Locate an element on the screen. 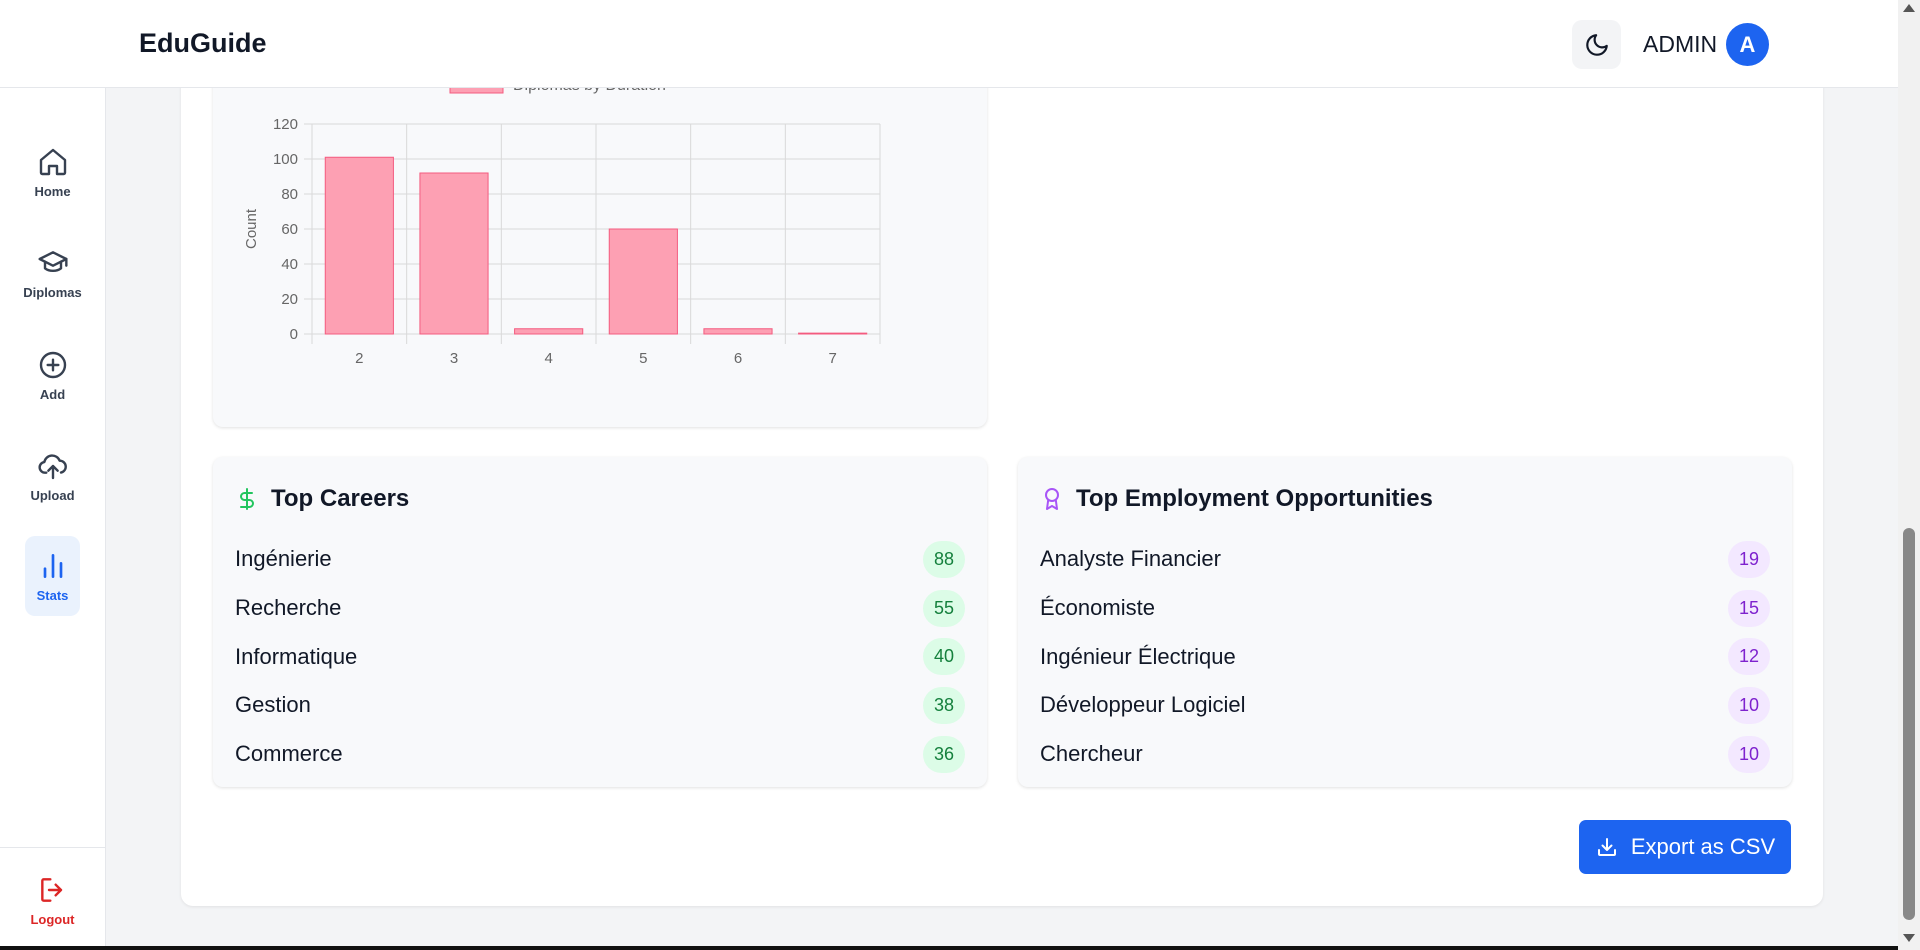 This screenshot has height=950, width=1920. count-badge: 55 is located at coordinates (944, 608).